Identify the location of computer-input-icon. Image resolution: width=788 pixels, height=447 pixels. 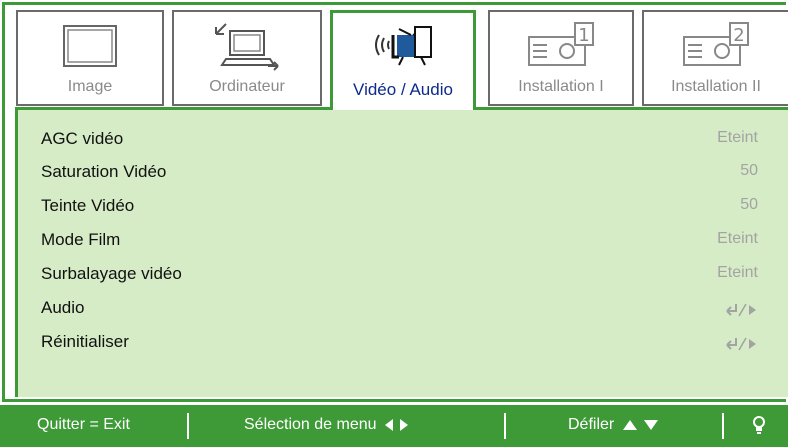
(247, 46).